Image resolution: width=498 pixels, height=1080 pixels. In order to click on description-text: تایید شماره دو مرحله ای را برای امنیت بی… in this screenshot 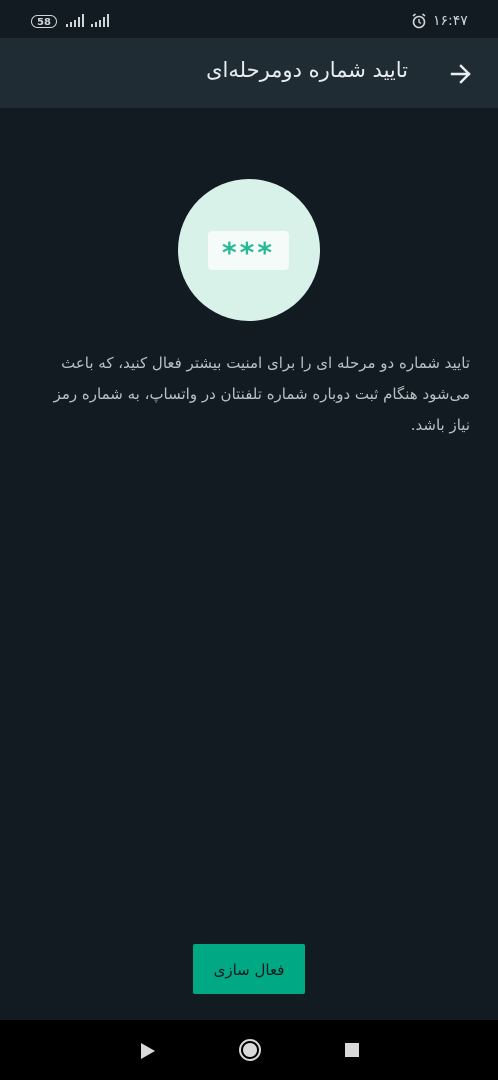, I will do `click(261, 394)`.